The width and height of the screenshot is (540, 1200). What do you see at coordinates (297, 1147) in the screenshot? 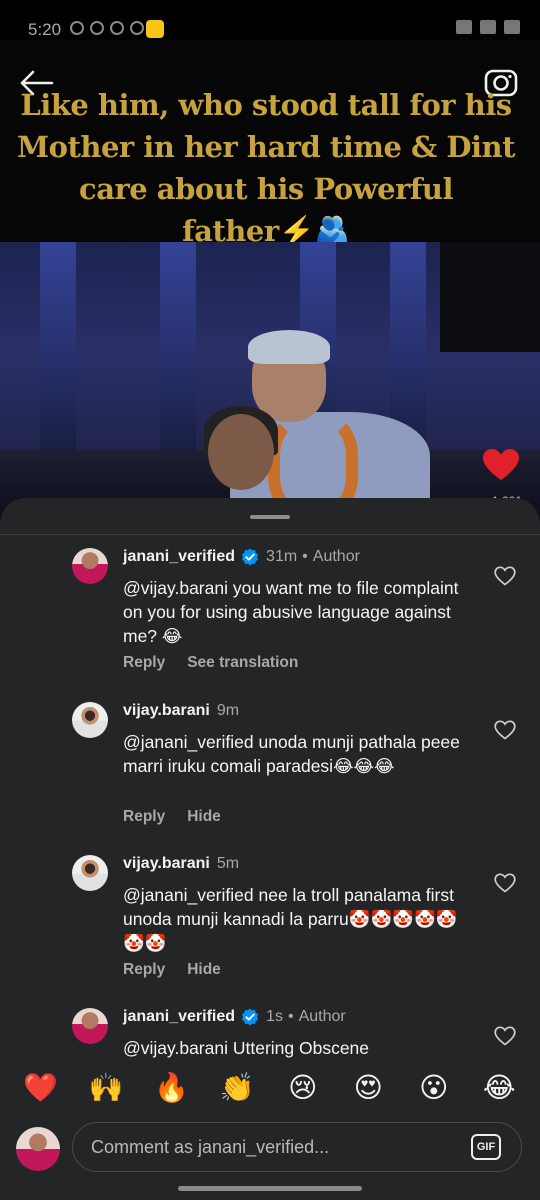
I see `comment-input` at bounding box center [297, 1147].